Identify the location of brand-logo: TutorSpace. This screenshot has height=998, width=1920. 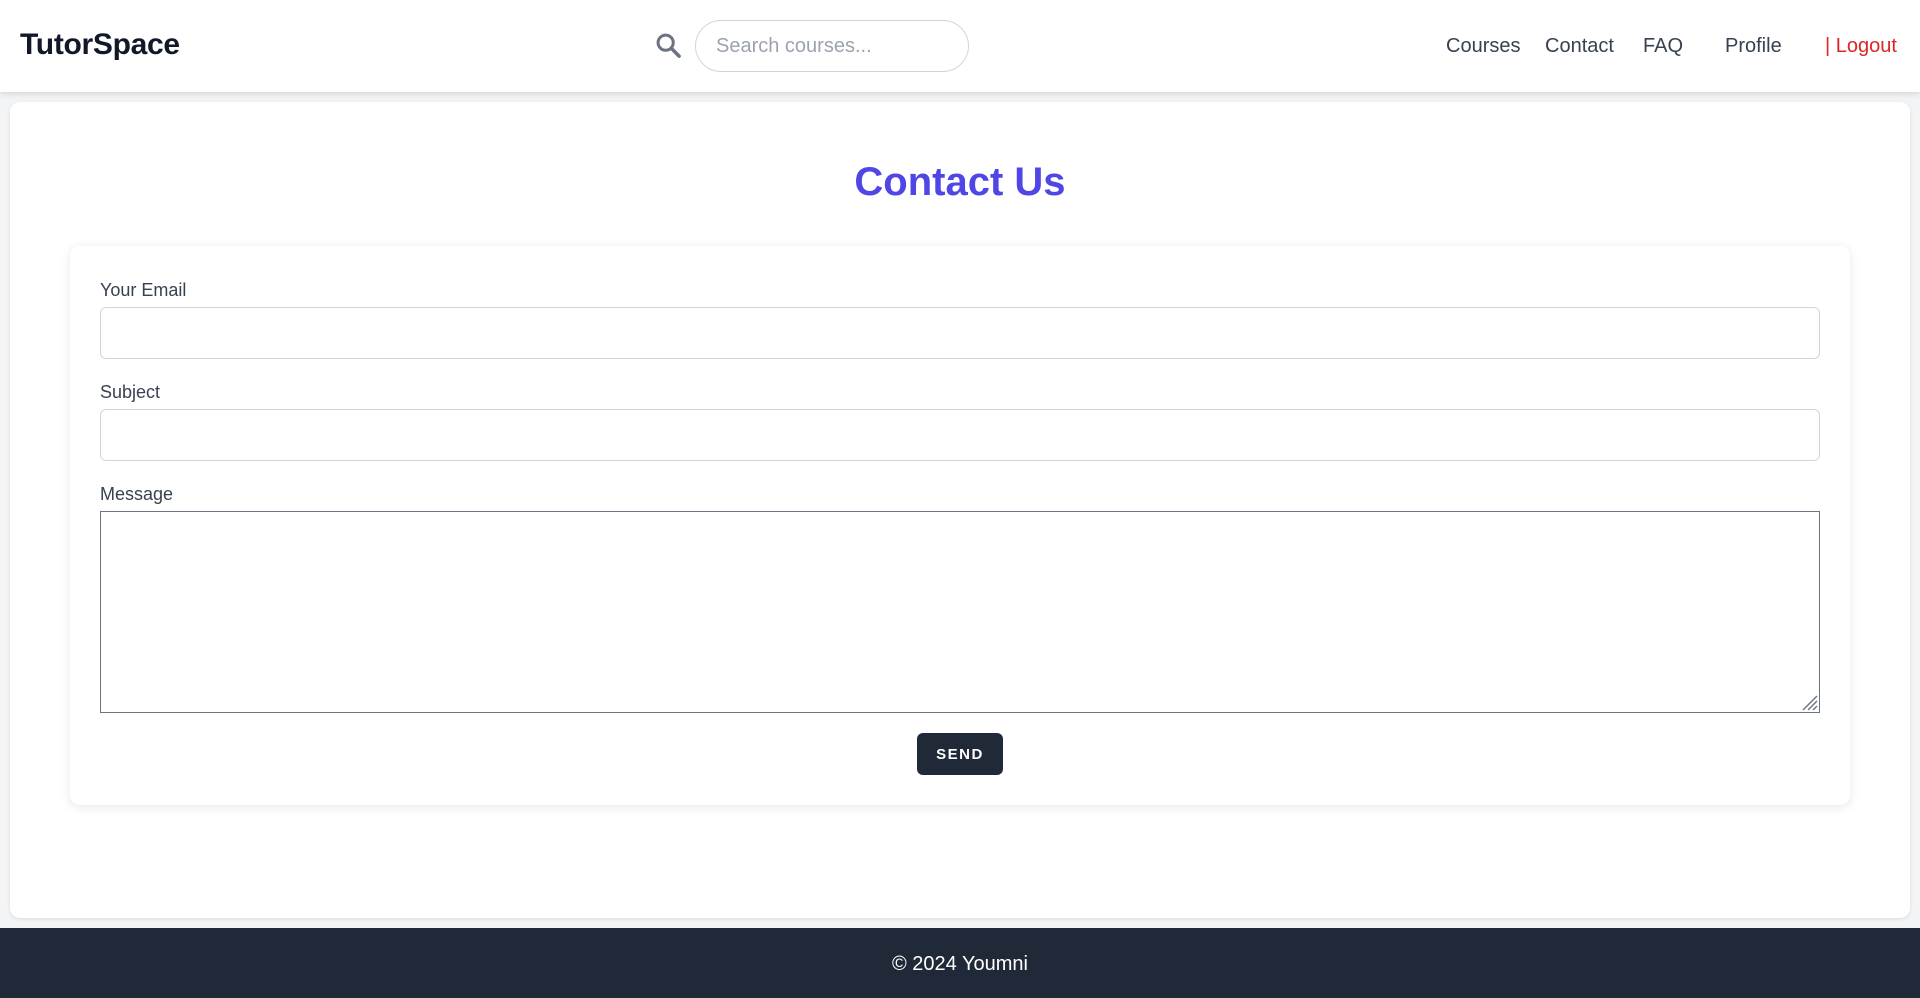
(100, 45).